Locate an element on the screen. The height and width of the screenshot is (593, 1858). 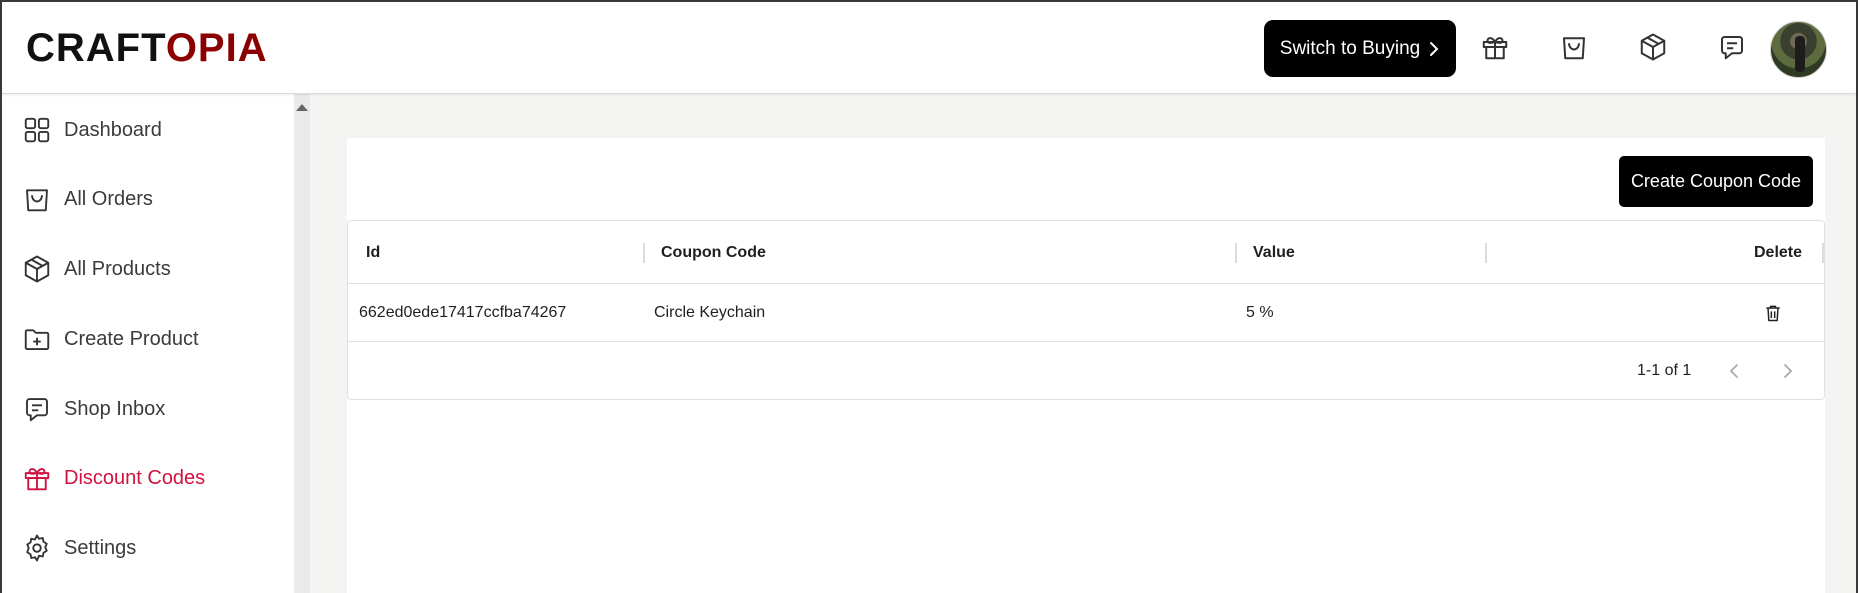
sidebar-item-all-products: All Products is located at coordinates (148, 269).